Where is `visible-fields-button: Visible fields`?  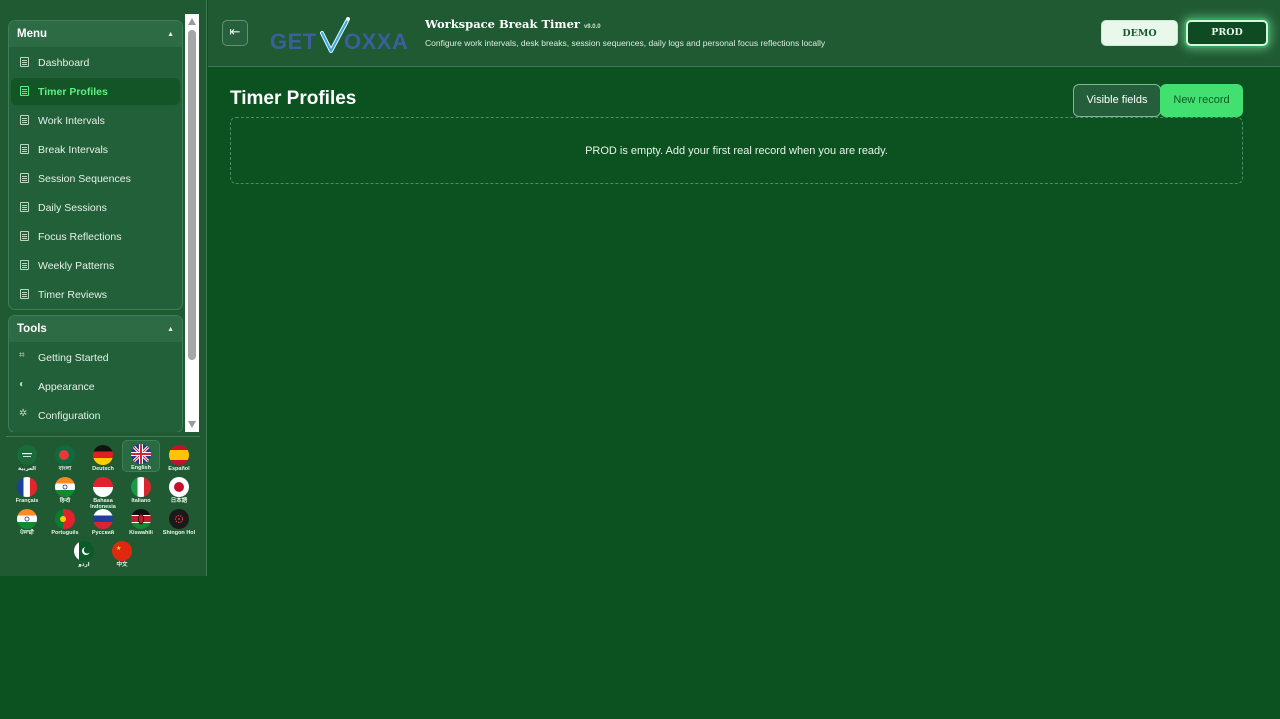 visible-fields-button: Visible fields is located at coordinates (1117, 100).